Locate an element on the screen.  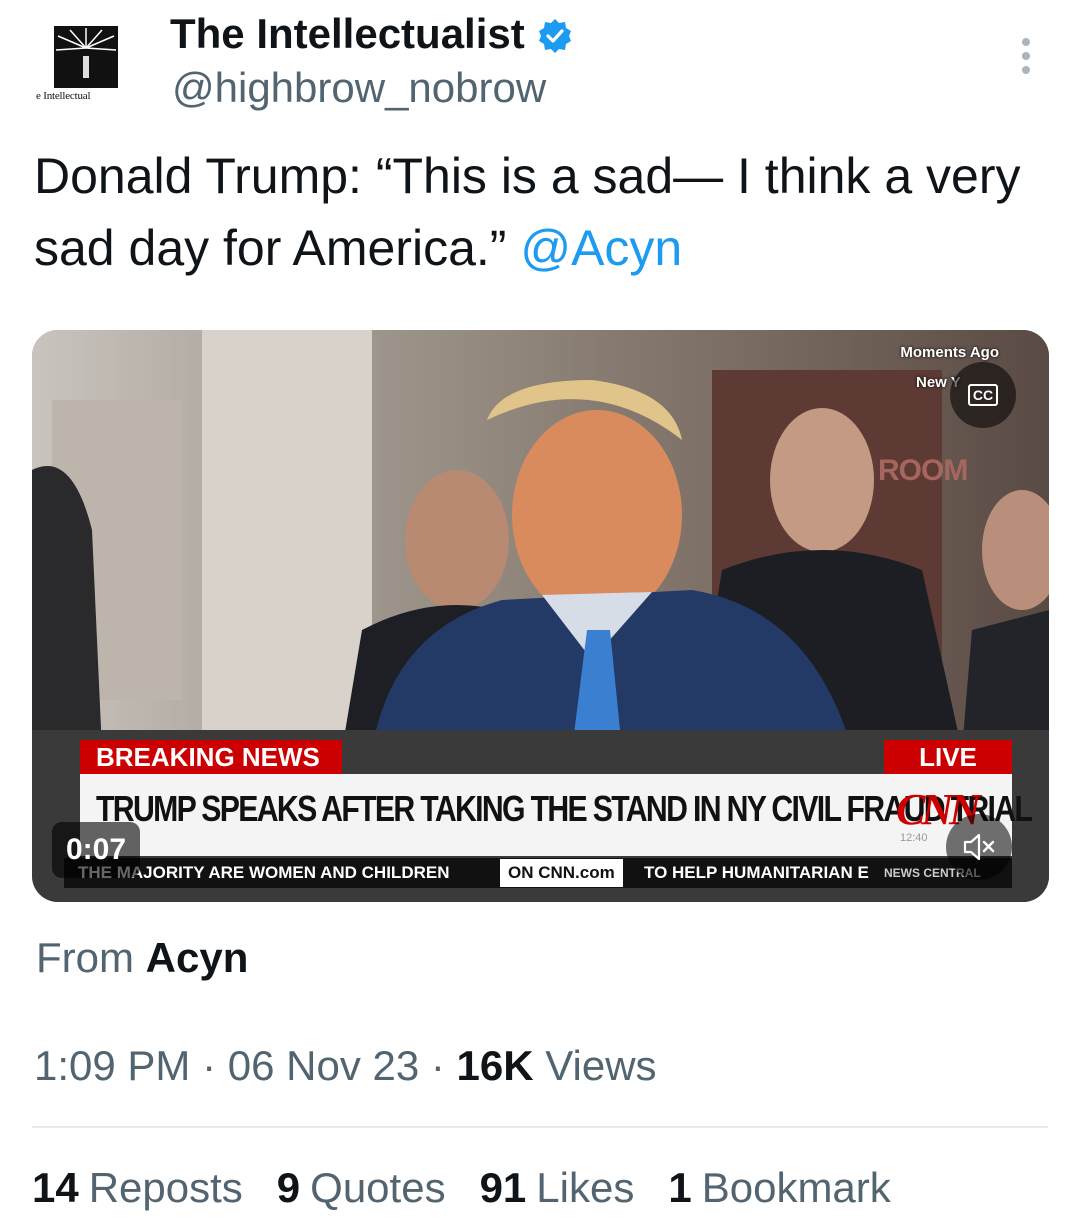
reposts-stat: 14 Reposts is located at coordinates (137, 1188).